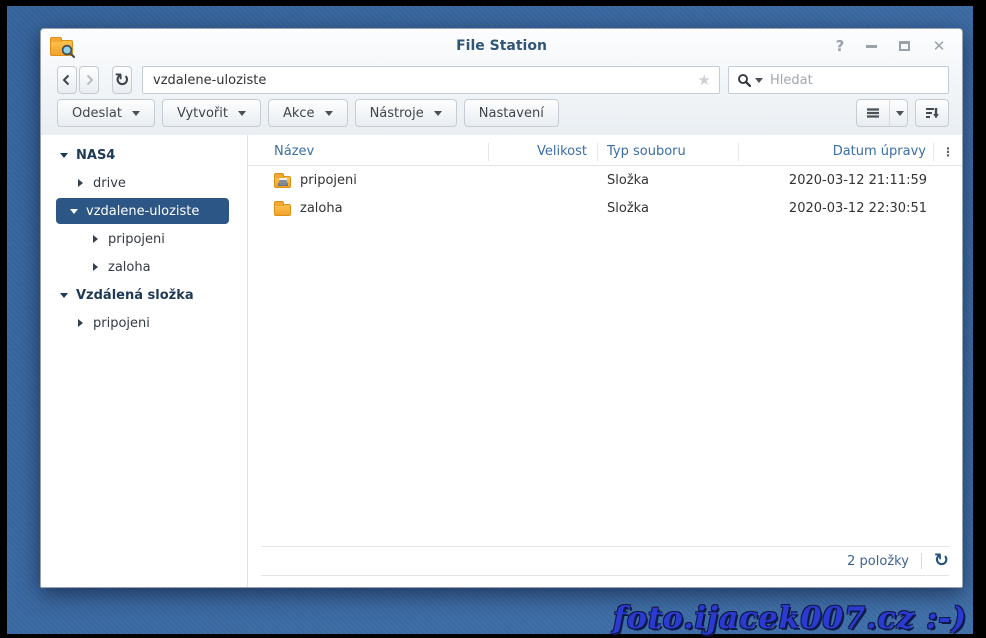  Describe the element at coordinates (135, 295) in the screenshot. I see `tree-item-label: Vzdálená složka` at that location.